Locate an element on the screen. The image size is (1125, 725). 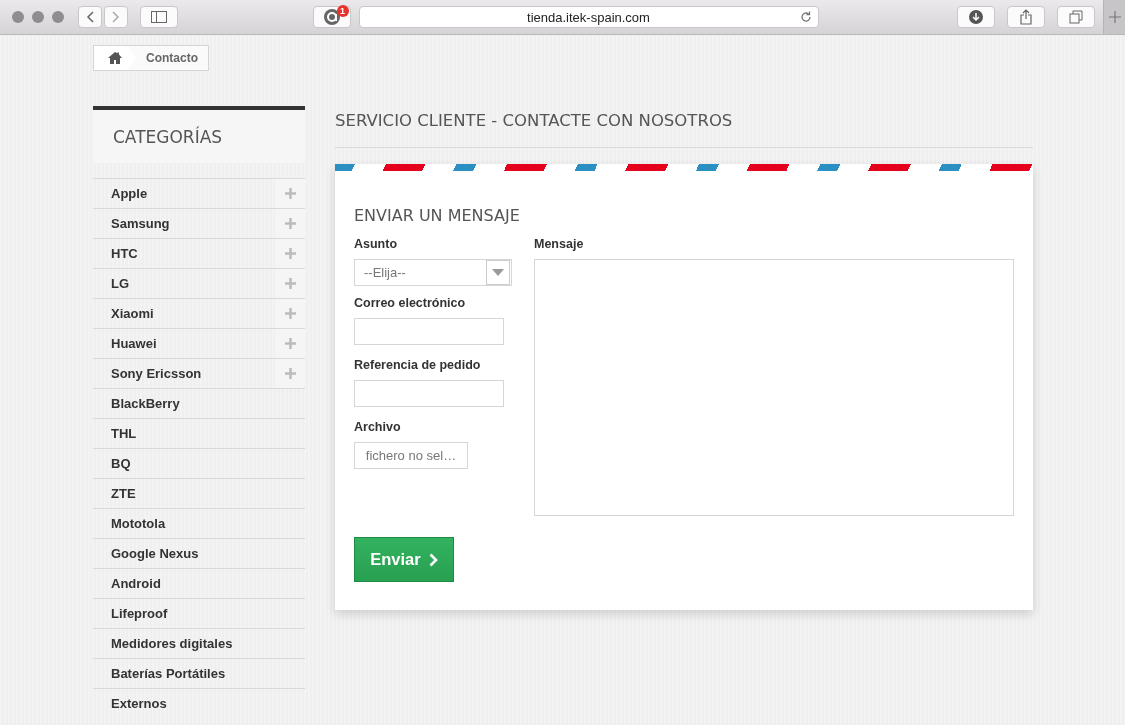
category-item: Baterías Portátiles is located at coordinates (199, 673).